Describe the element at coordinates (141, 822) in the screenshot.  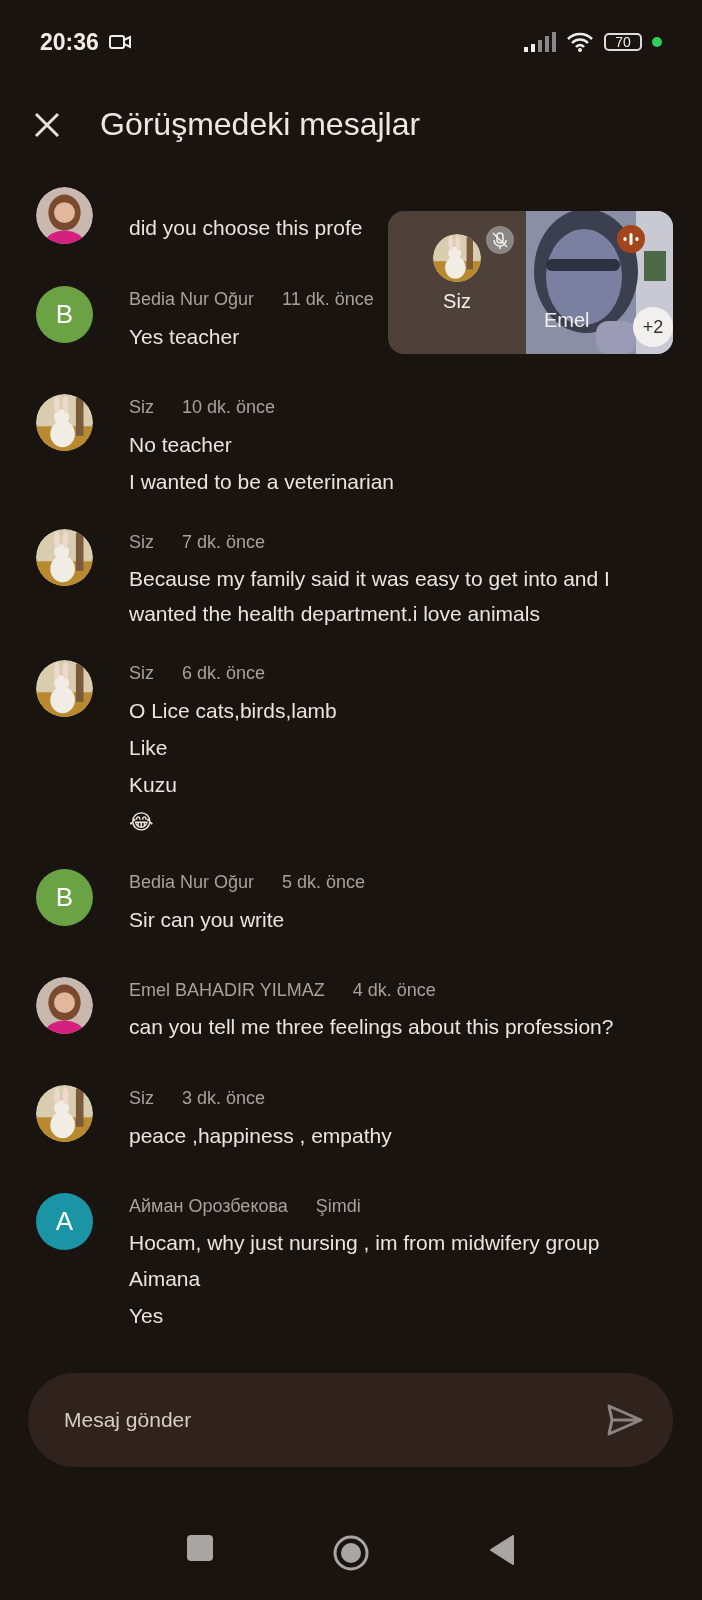
I see `message-text: 😂` at that location.